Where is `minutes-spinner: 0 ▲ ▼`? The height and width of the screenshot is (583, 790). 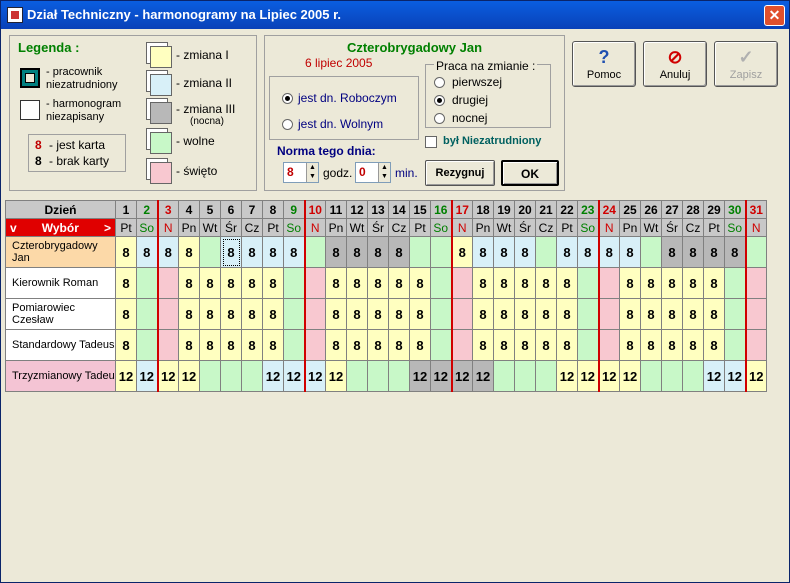
minutes-spinner: 0 ▲ ▼ is located at coordinates (373, 172).